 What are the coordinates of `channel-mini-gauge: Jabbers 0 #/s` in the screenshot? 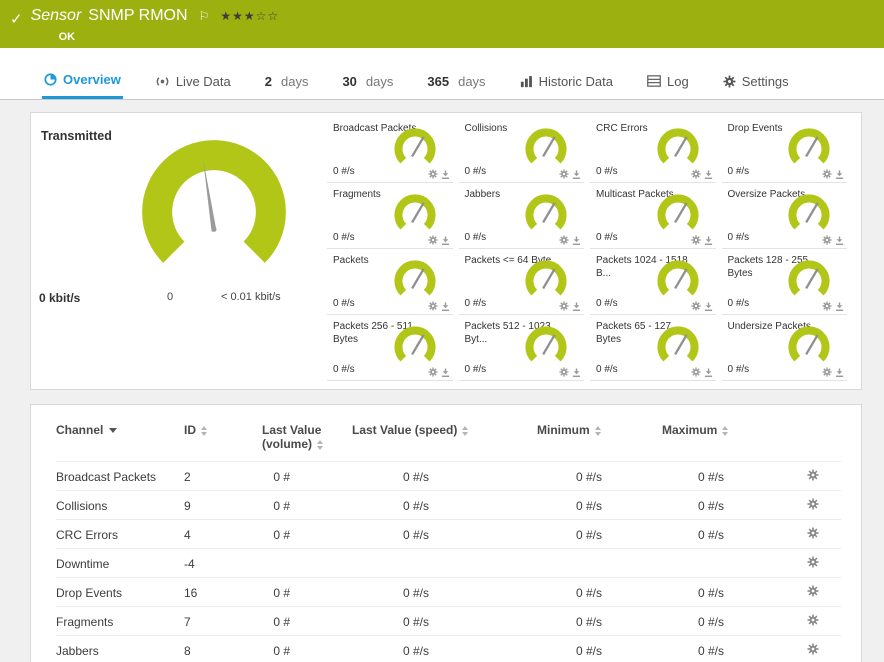 It's located at (521, 216).